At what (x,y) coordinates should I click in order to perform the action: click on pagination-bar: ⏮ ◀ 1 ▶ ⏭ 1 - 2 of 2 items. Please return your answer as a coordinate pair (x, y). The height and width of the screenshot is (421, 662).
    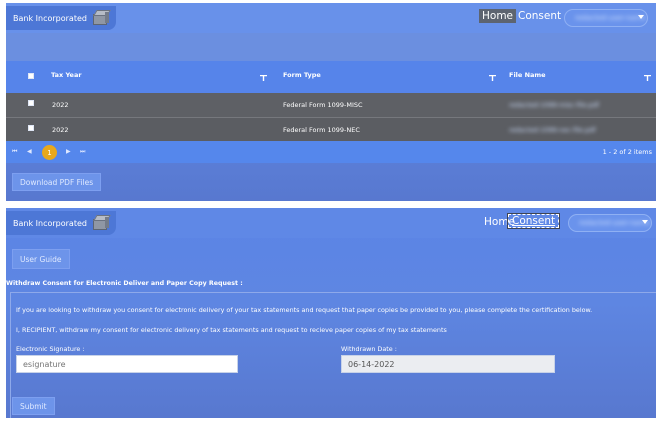
    Looking at the image, I should click on (331, 152).